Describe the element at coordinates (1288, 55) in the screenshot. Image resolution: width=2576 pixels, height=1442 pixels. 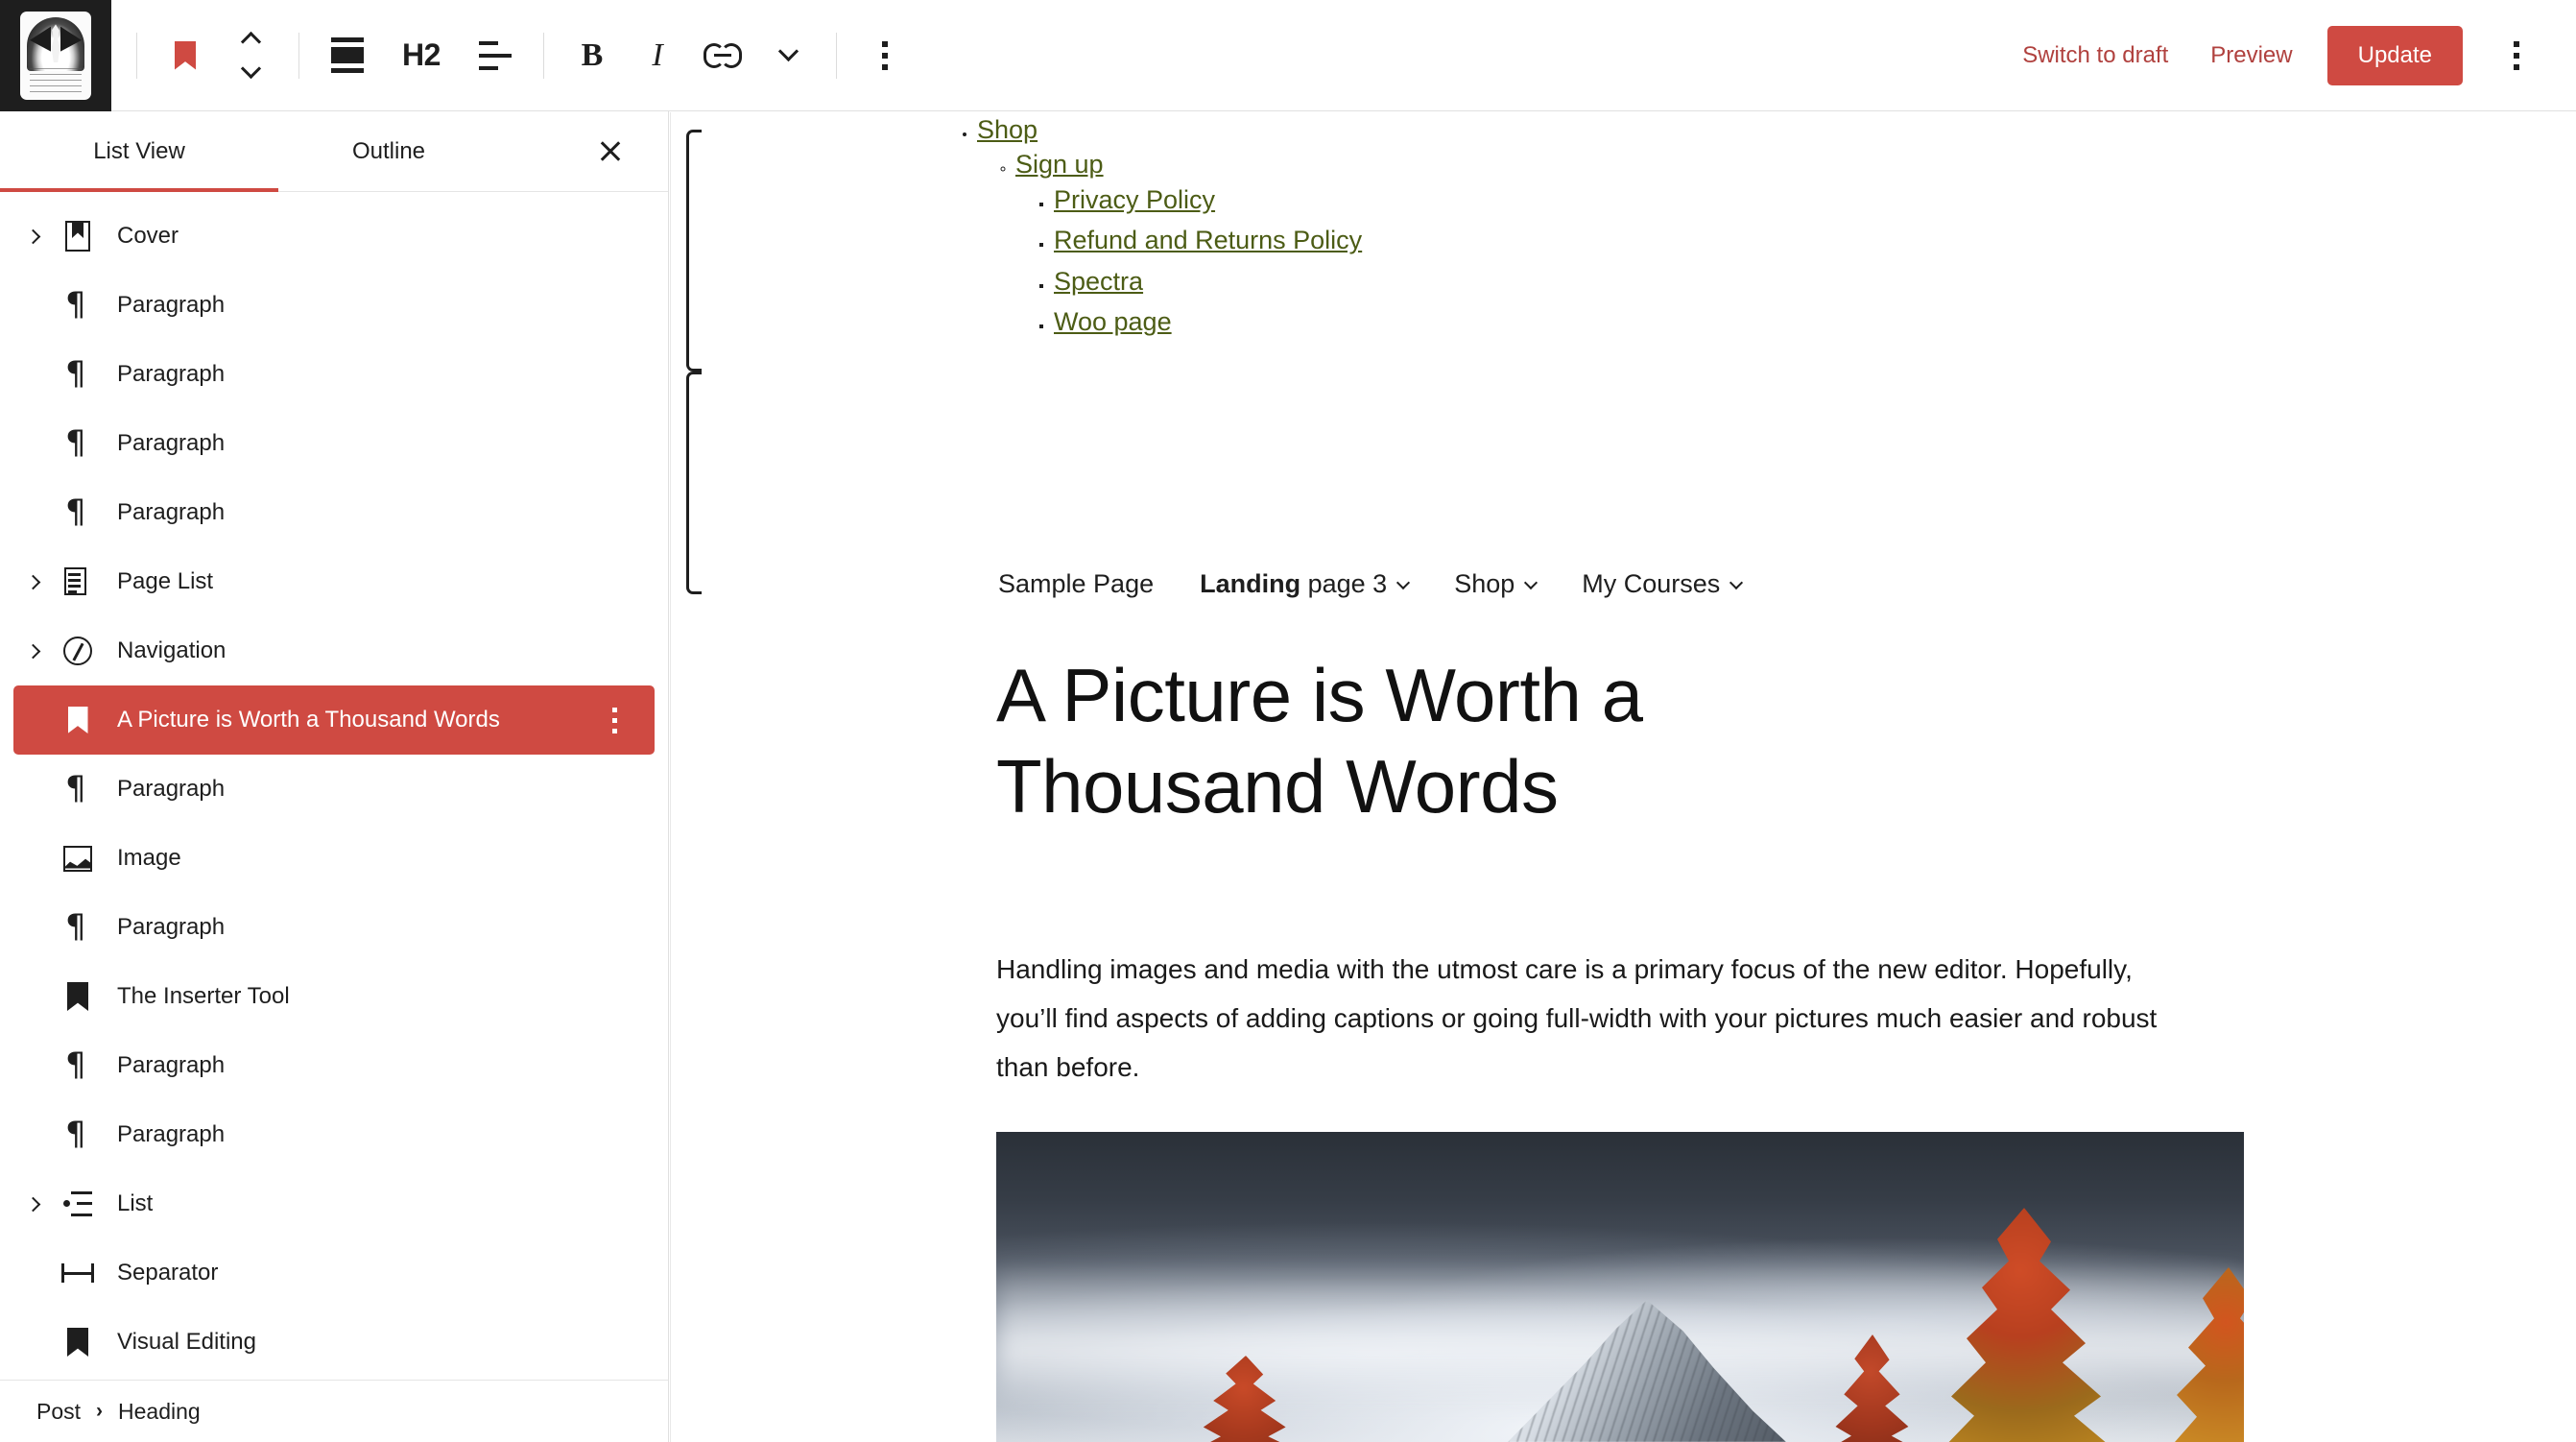
I see `editor-top-bar: H2 B I Switch to draft Preview Update` at that location.